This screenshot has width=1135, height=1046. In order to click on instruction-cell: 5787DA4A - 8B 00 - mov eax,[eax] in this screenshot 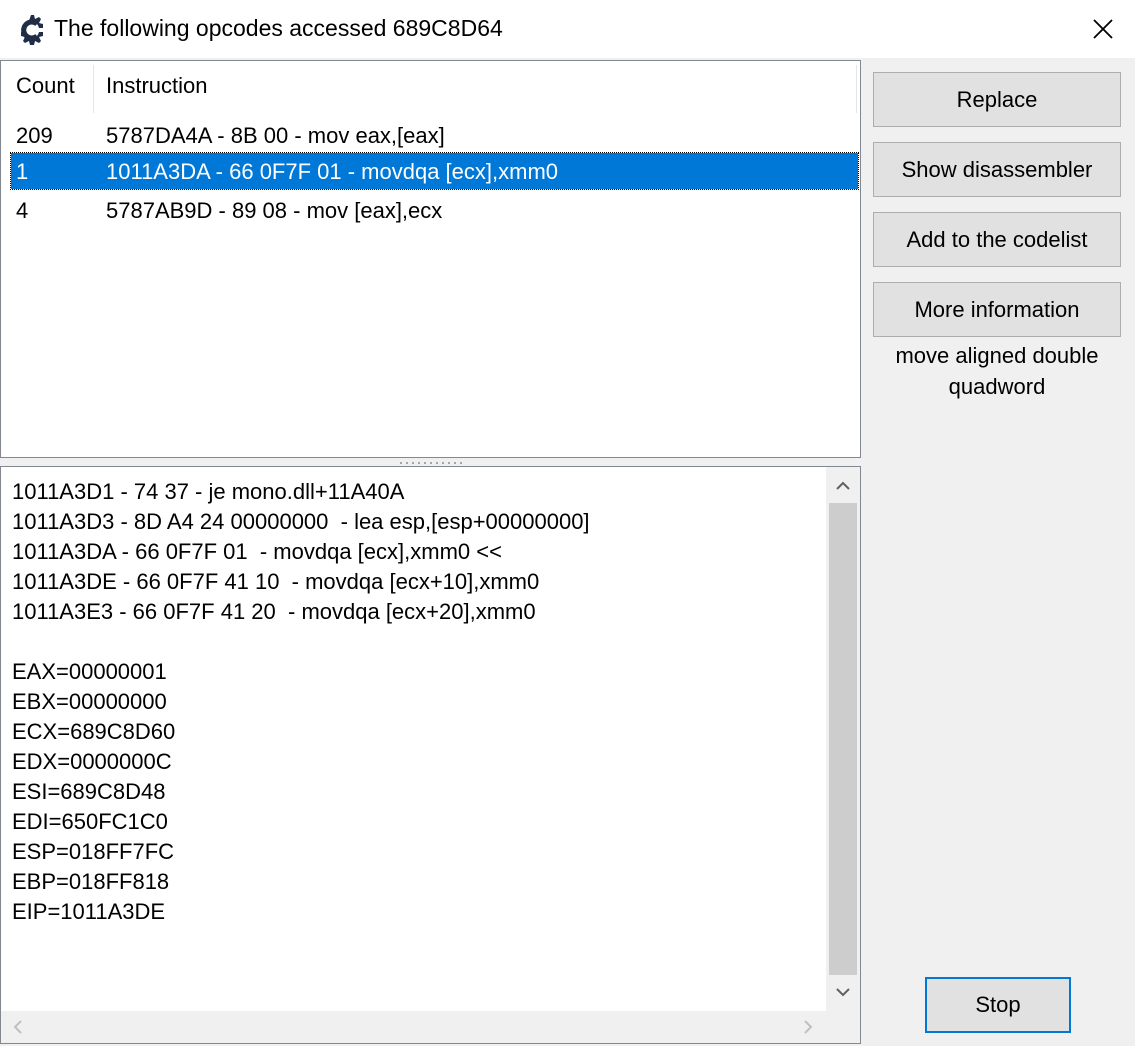, I will do `click(275, 135)`.